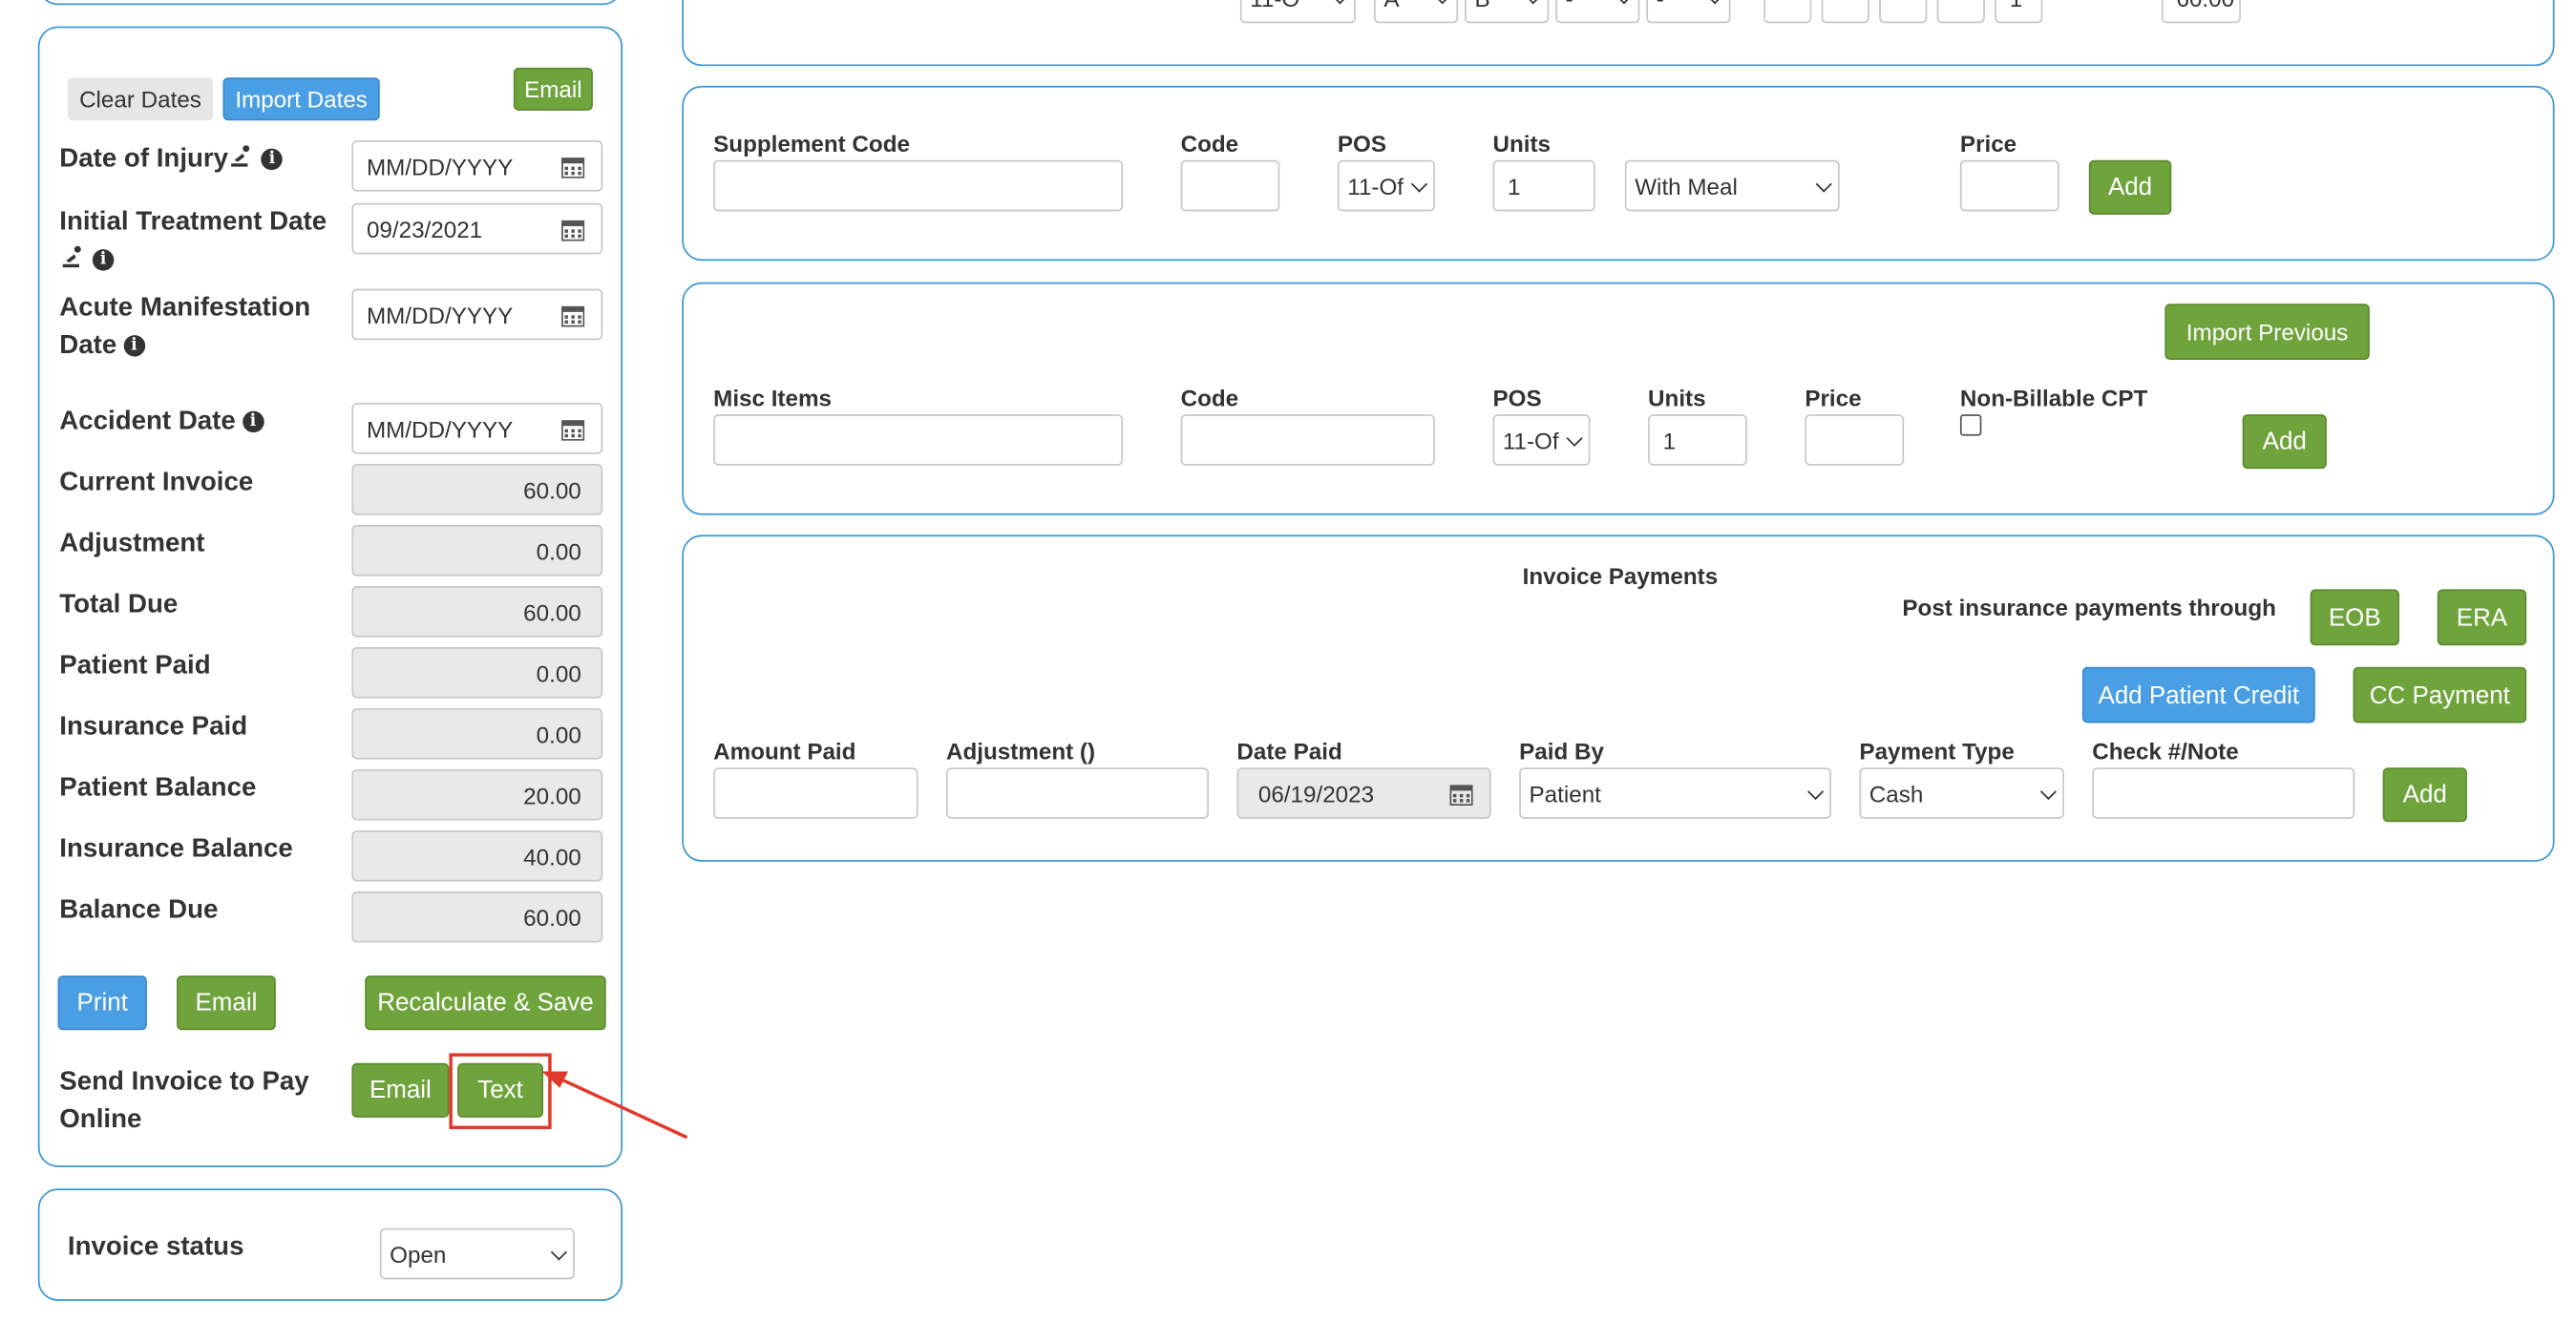  Describe the element at coordinates (477, 1253) in the screenshot. I see `invoice-status-select: Open` at that location.